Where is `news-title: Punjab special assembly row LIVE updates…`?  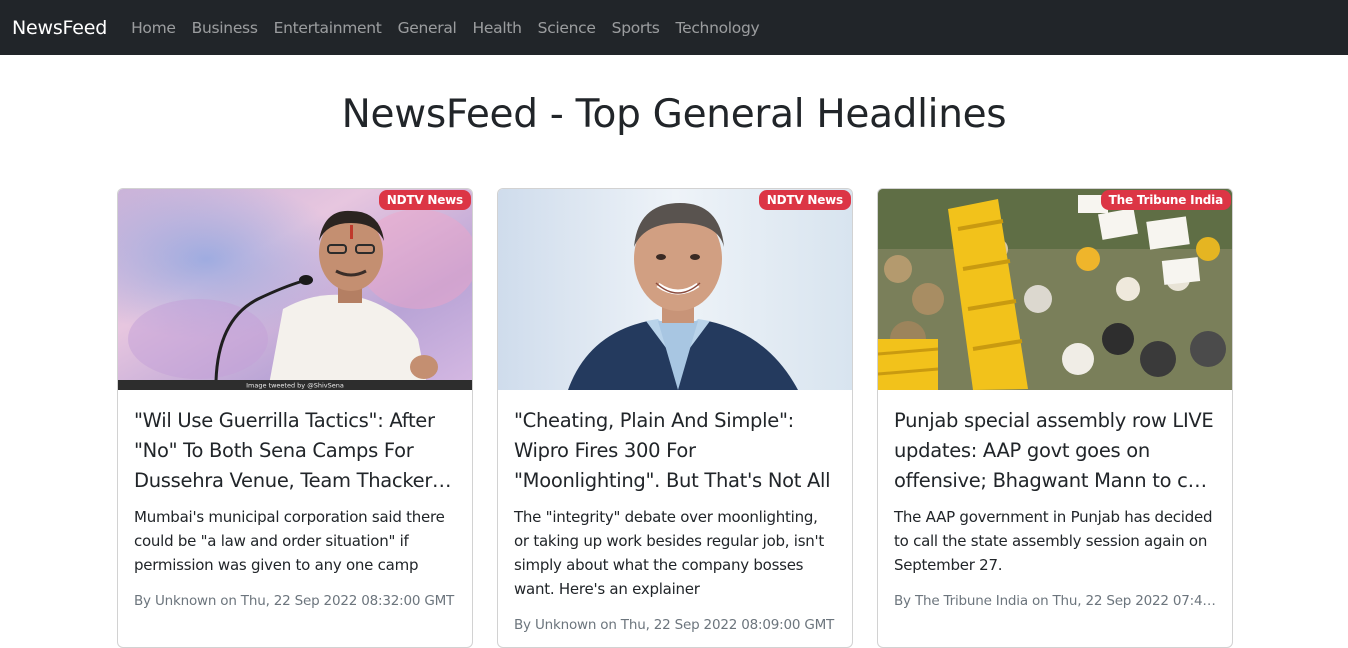
news-title: Punjab special assembly row LIVE updates… is located at coordinates (1055, 451).